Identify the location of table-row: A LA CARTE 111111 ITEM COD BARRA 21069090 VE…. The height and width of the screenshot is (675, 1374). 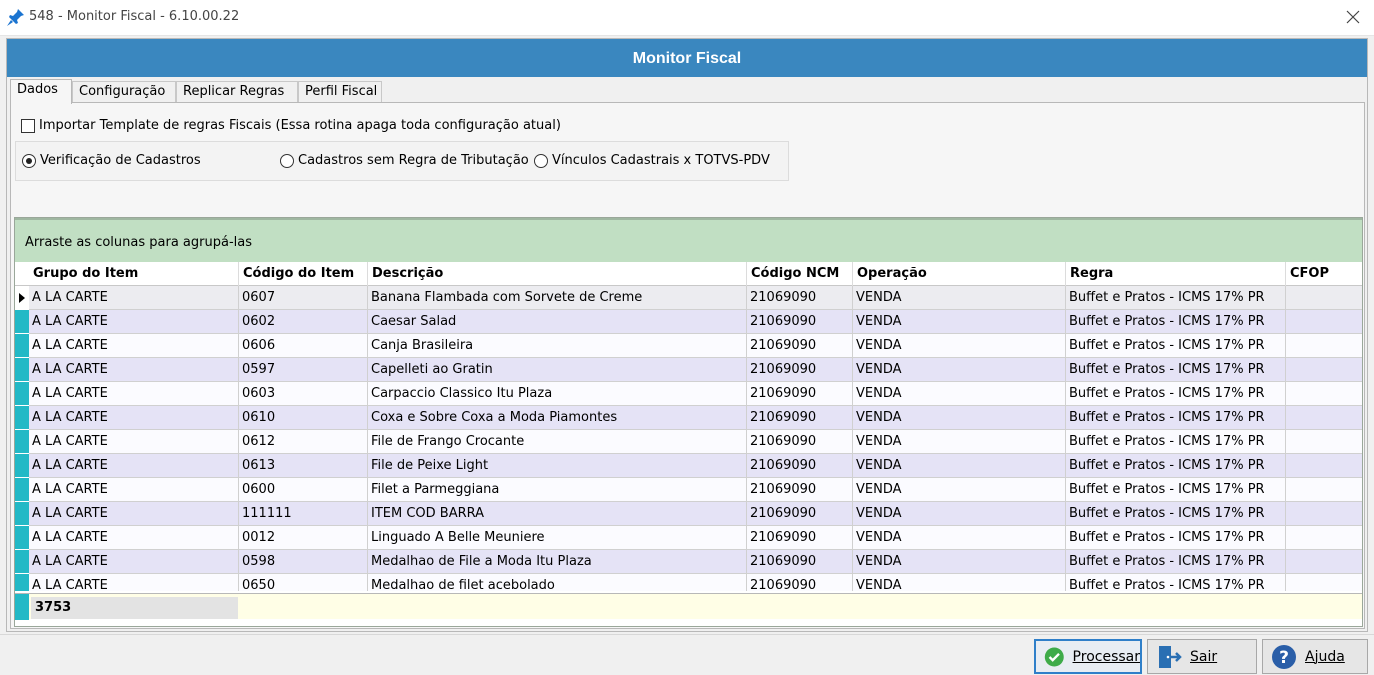
(688, 514).